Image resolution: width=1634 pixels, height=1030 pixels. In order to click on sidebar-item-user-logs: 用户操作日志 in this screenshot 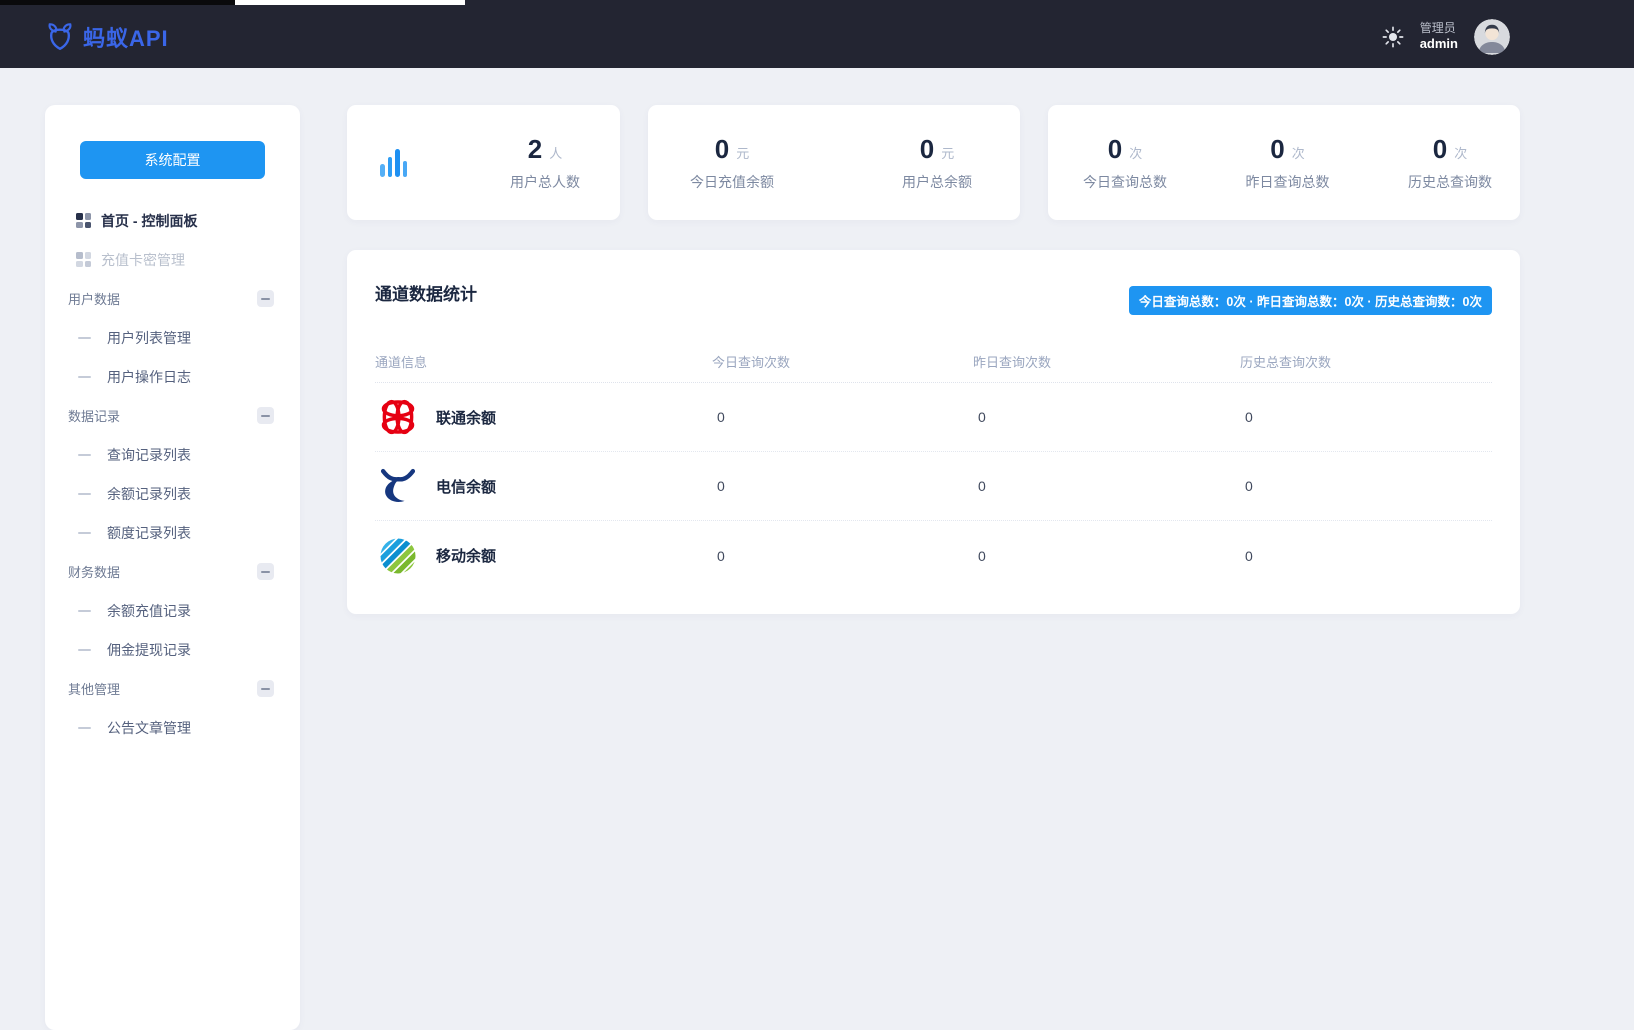, I will do `click(172, 376)`.